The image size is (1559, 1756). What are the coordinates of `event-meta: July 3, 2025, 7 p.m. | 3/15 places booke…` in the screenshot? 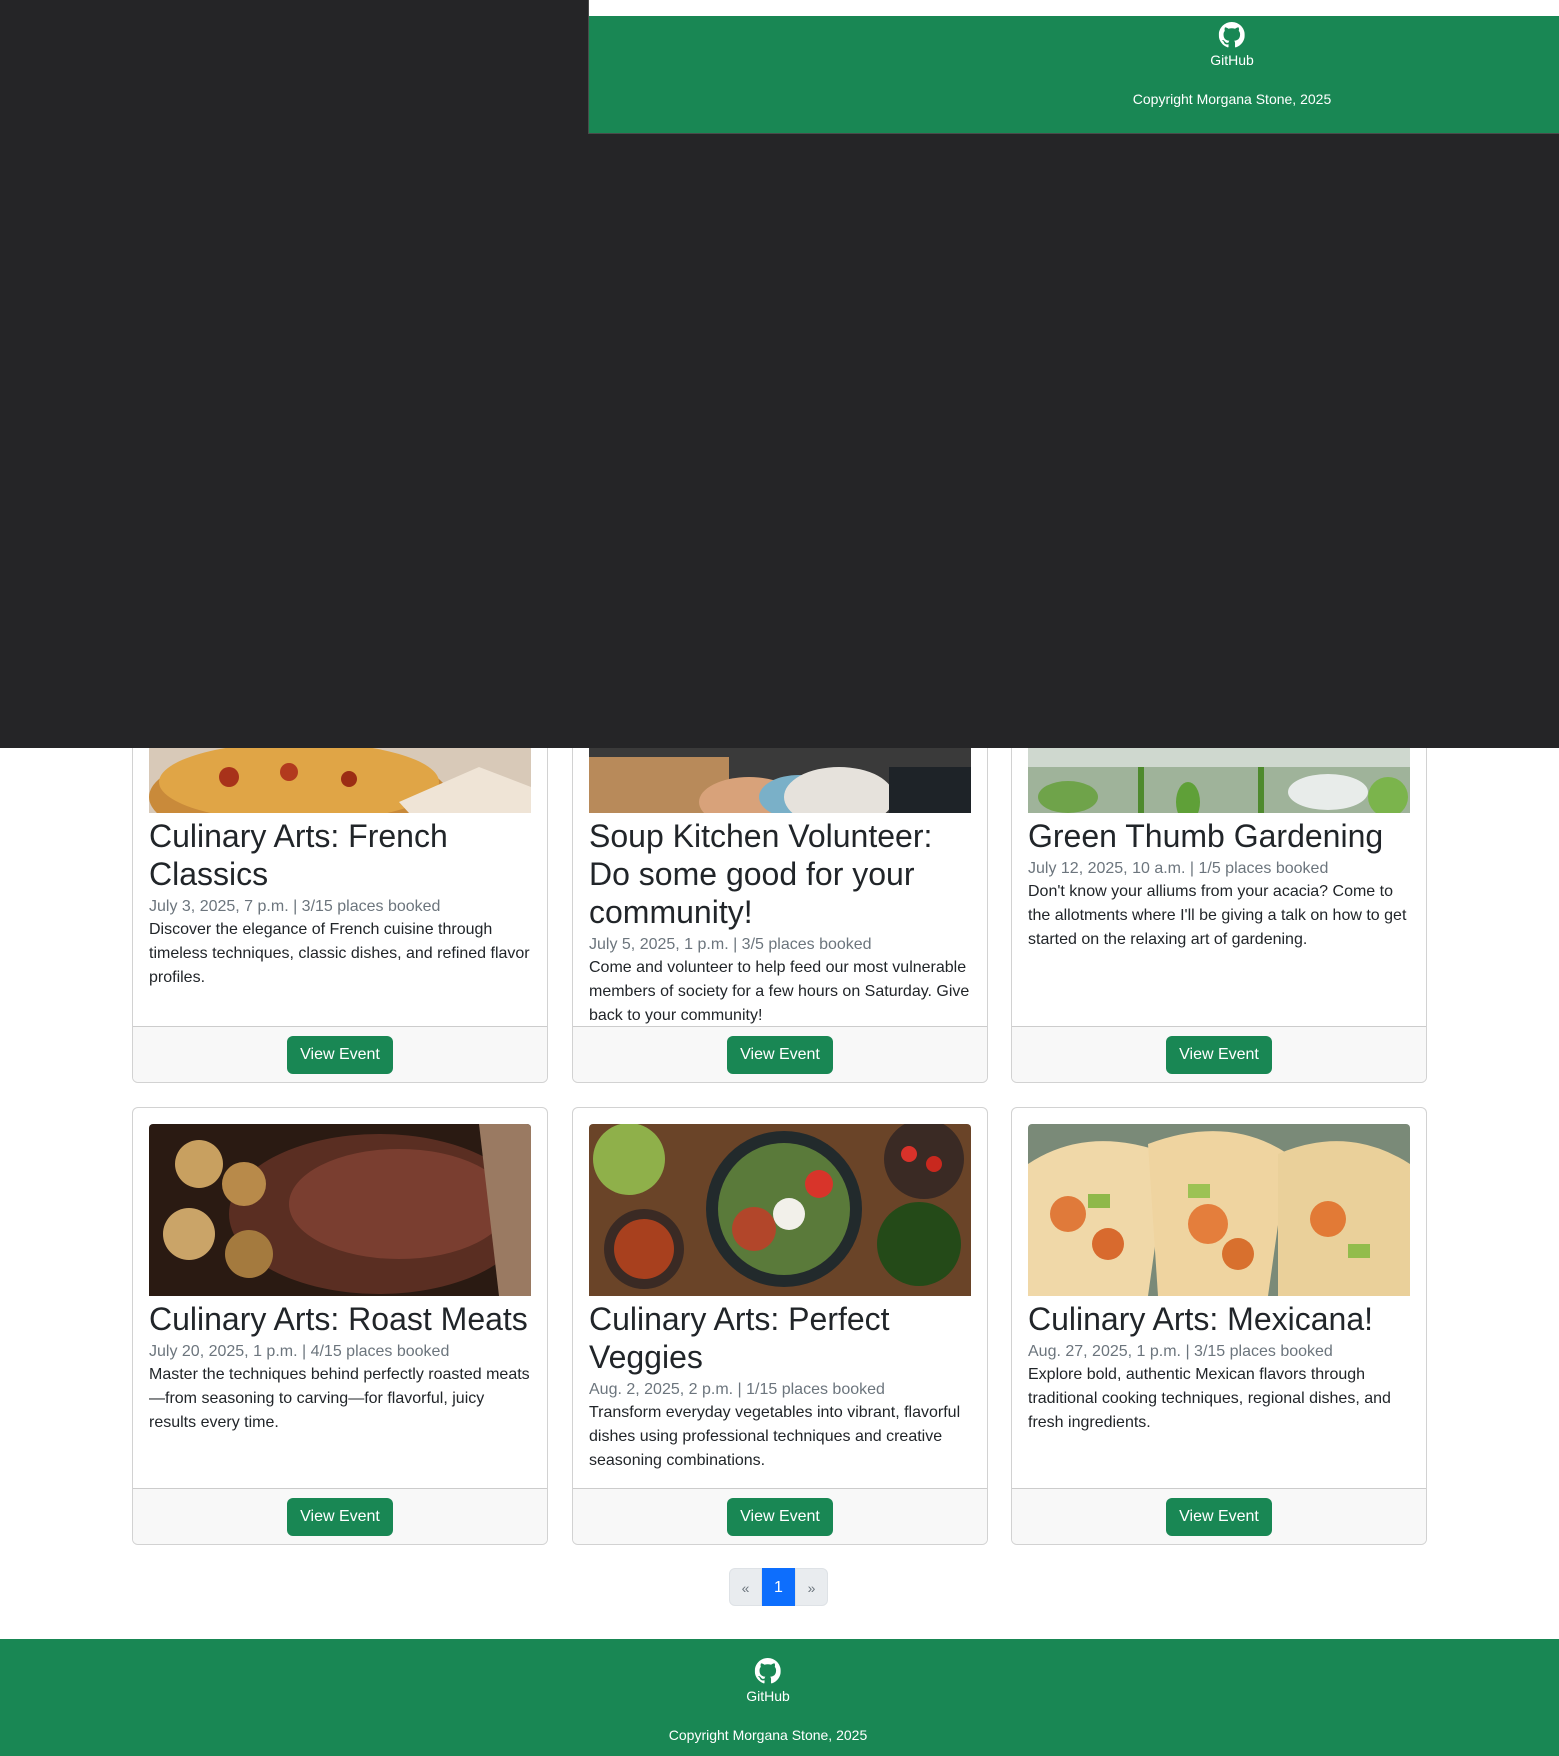 It's located at (295, 906).